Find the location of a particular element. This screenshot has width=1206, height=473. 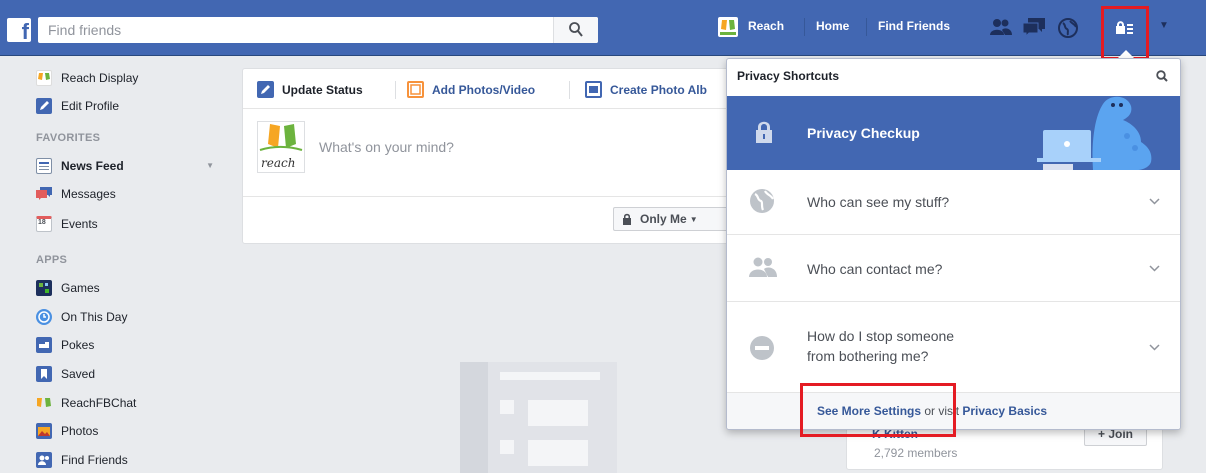

audience-selector-button: Only Me ▼ is located at coordinates (678, 219).